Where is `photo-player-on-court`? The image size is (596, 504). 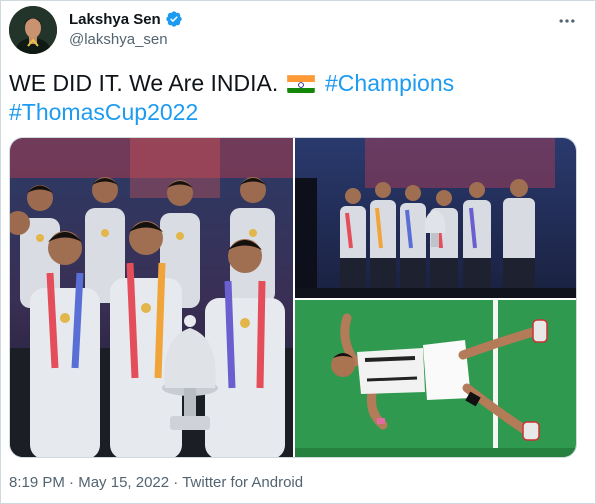
photo-player-on-court is located at coordinates (435, 378).